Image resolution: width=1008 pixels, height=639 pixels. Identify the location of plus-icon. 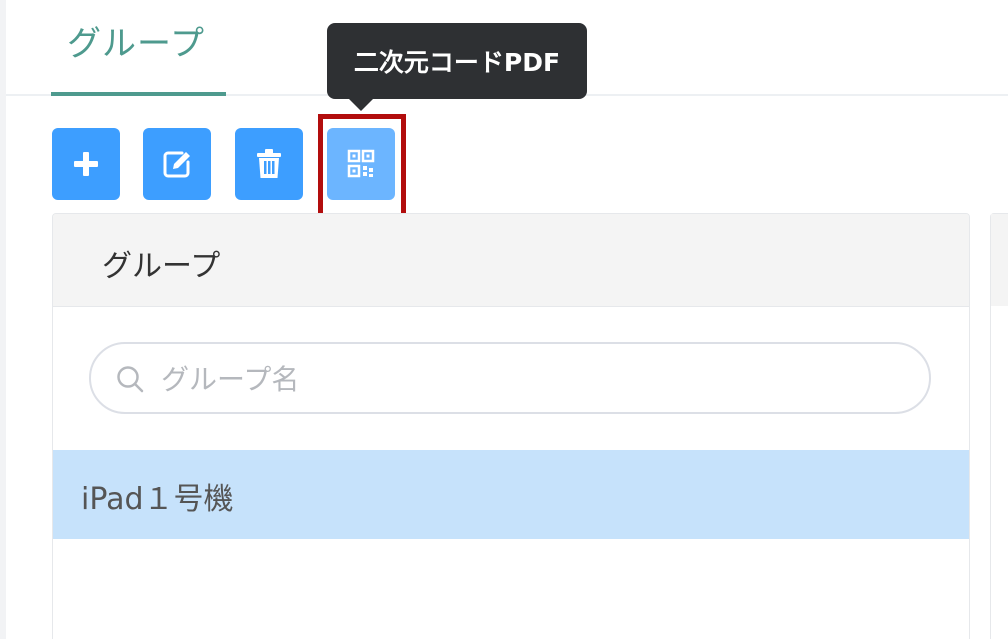
(86, 164).